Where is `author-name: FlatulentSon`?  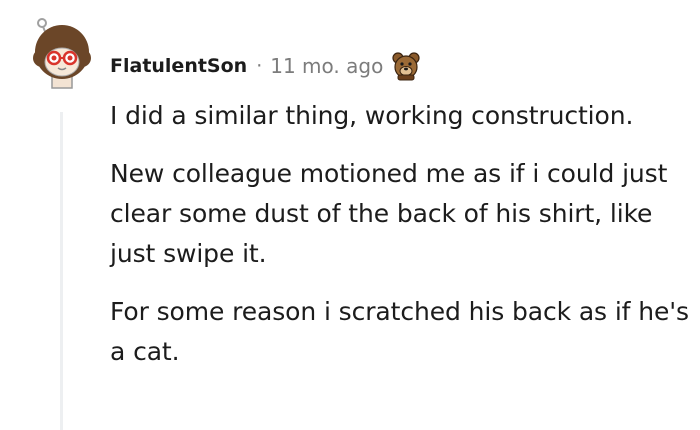 author-name: FlatulentSon is located at coordinates (178, 66).